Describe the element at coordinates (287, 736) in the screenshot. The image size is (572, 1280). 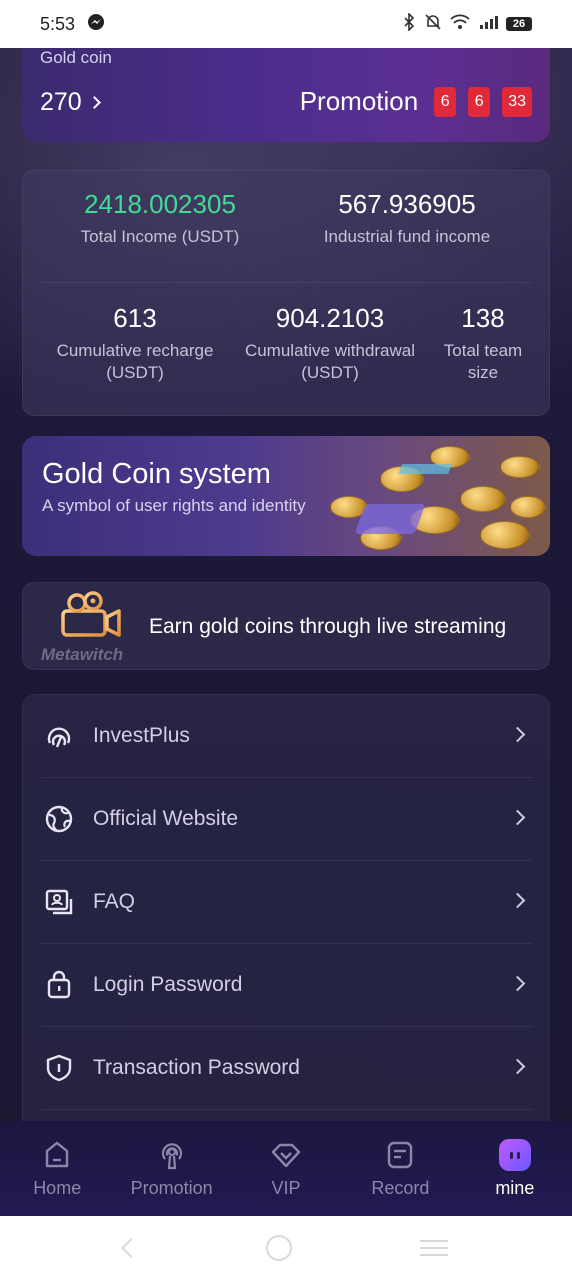
I see `menu-item-investplus: InvestPlus` at that location.